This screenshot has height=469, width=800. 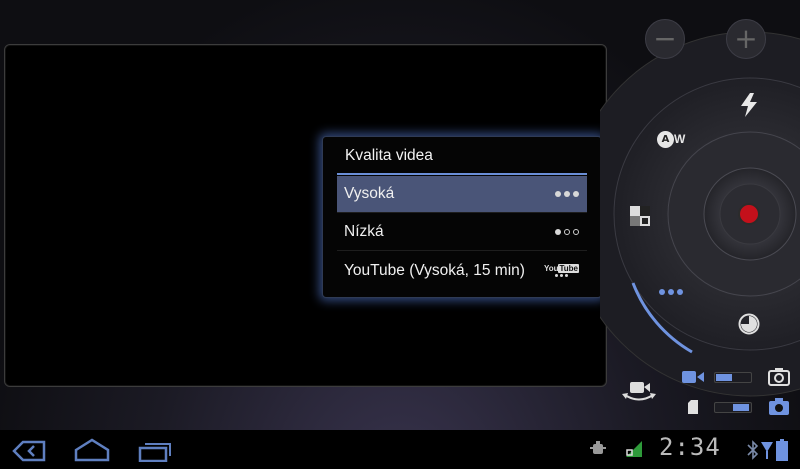 I want to click on quality-option-label: YouTube (Vysoká, 15 min), so click(x=434, y=270).